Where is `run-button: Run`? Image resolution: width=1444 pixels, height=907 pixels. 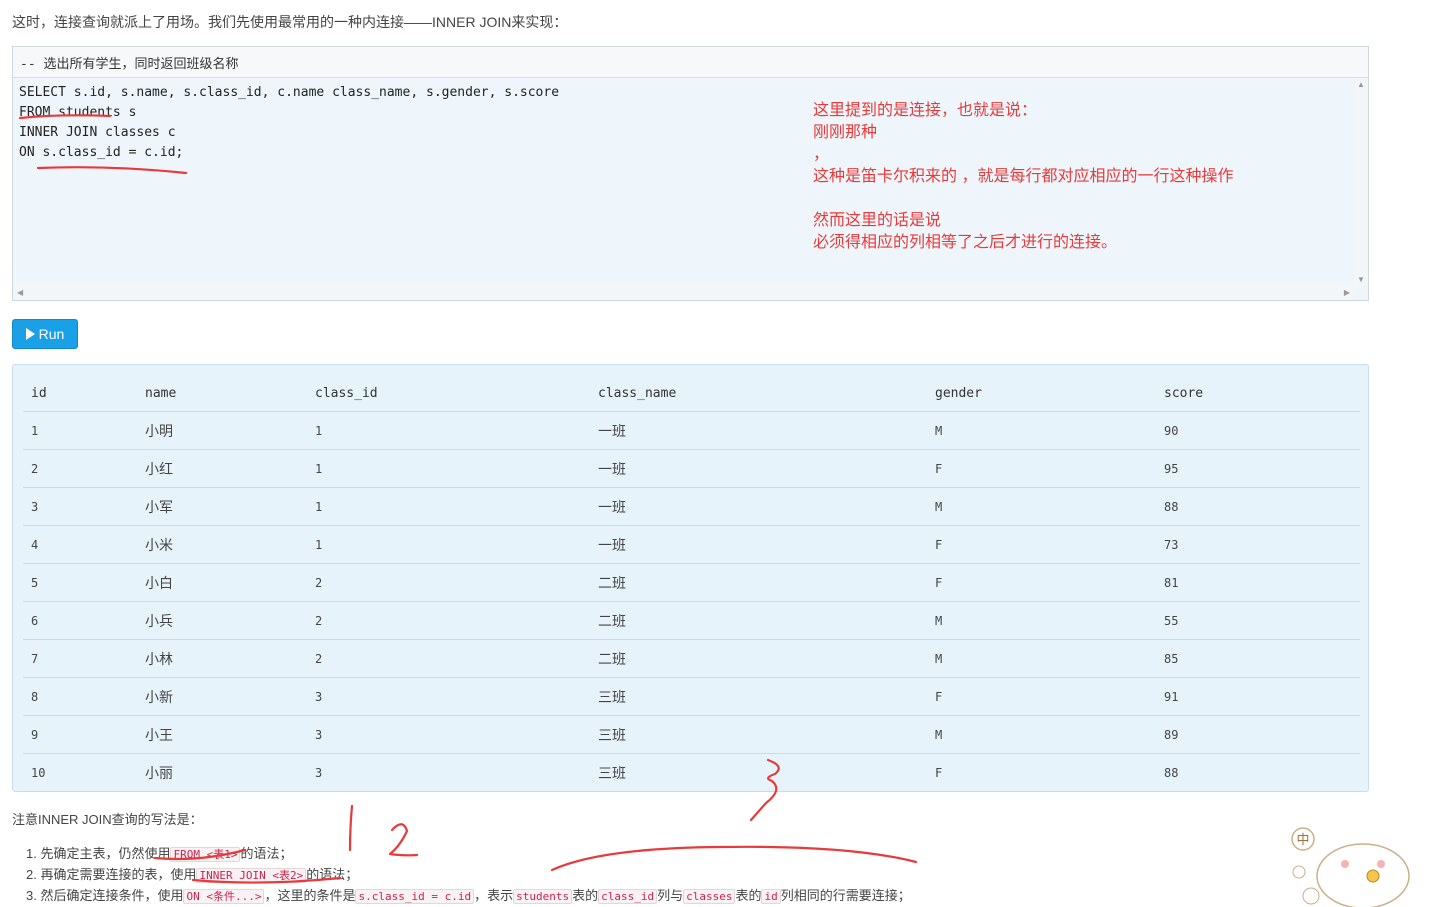 run-button: Run is located at coordinates (45, 334).